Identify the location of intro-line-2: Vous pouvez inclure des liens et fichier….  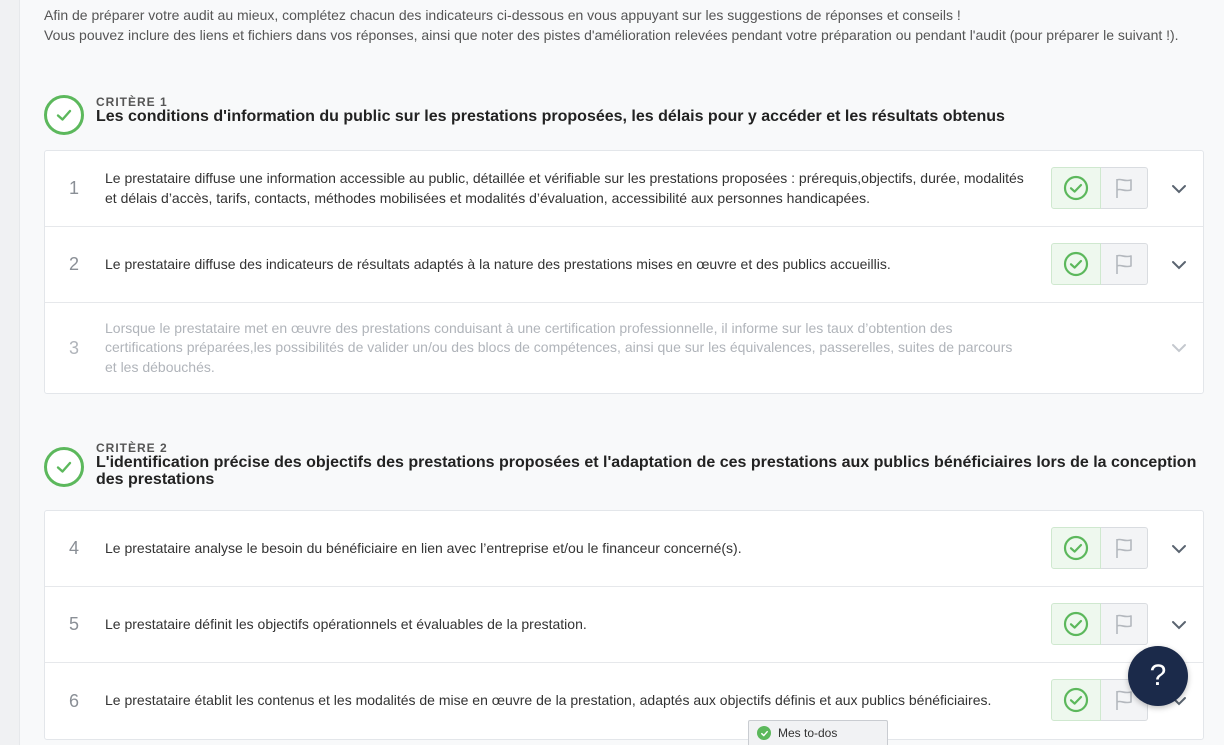
(611, 34).